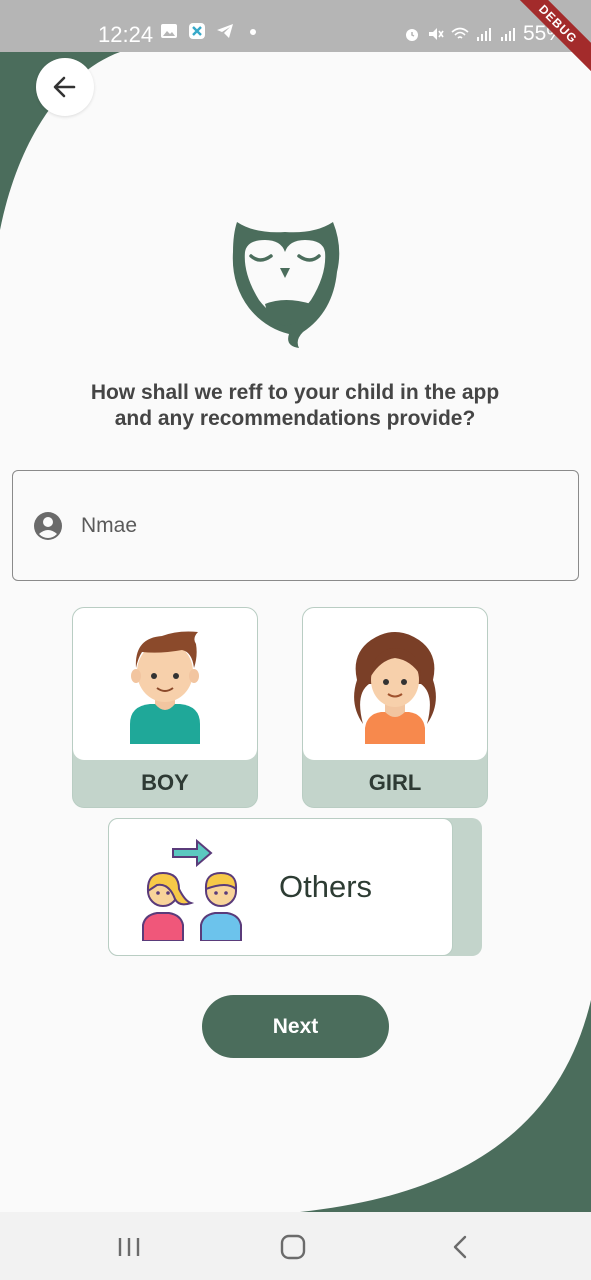 This screenshot has width=591, height=1280. I want to click on signal-icon, so click(483, 34).